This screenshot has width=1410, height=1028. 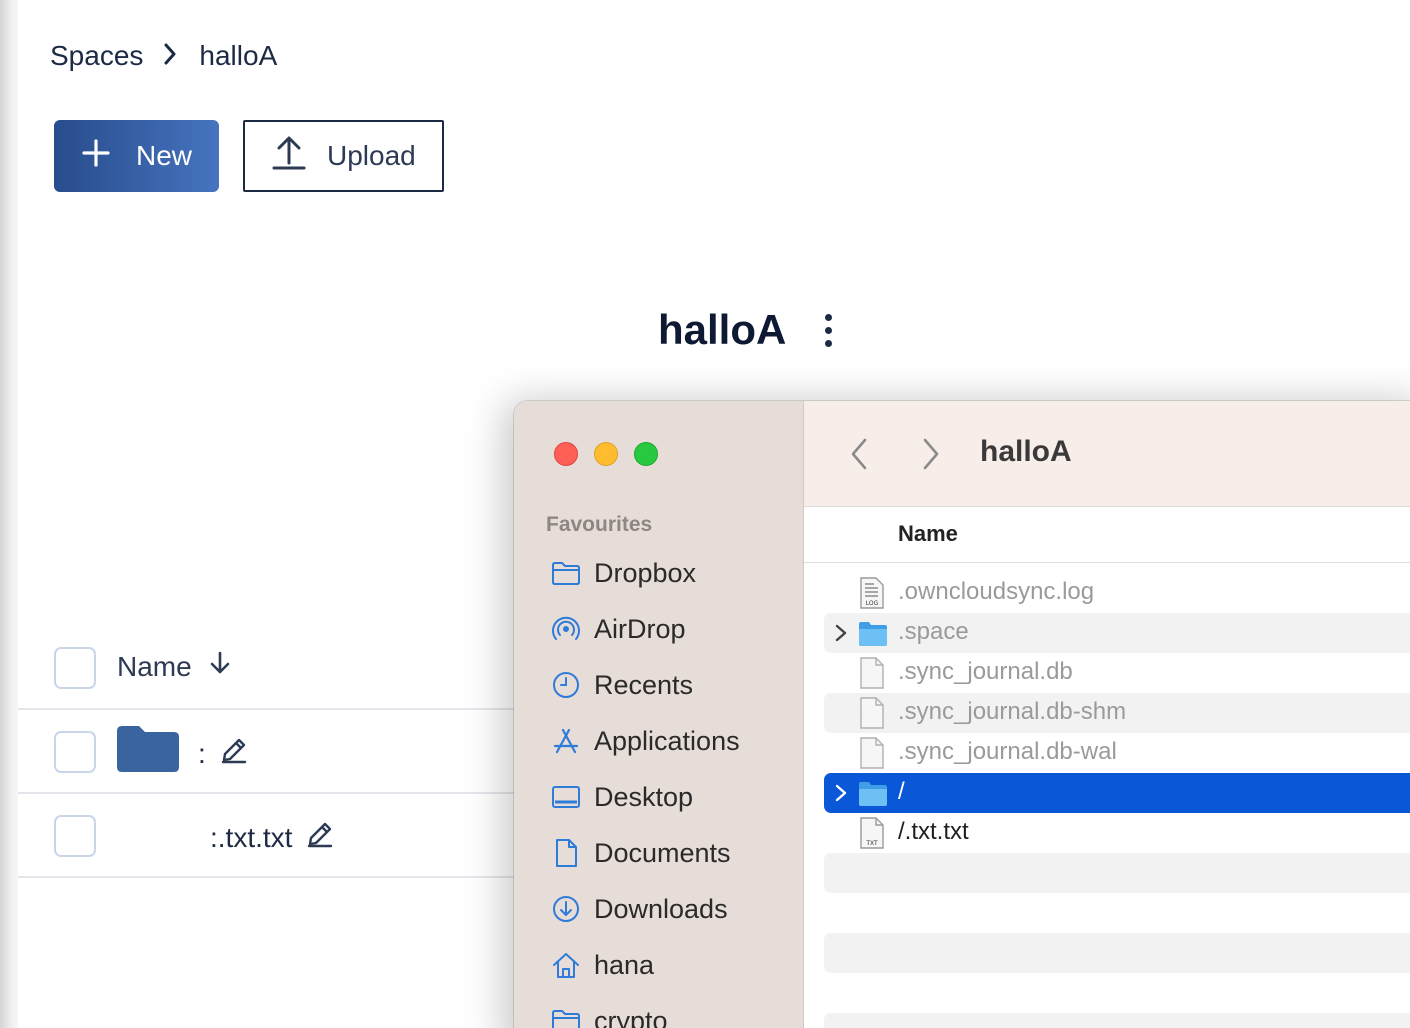 I want to click on plus-icon, so click(x=96, y=156).